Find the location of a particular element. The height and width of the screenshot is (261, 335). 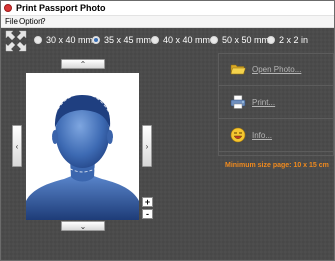

size-label: 2 x 2 in is located at coordinates (294, 40).